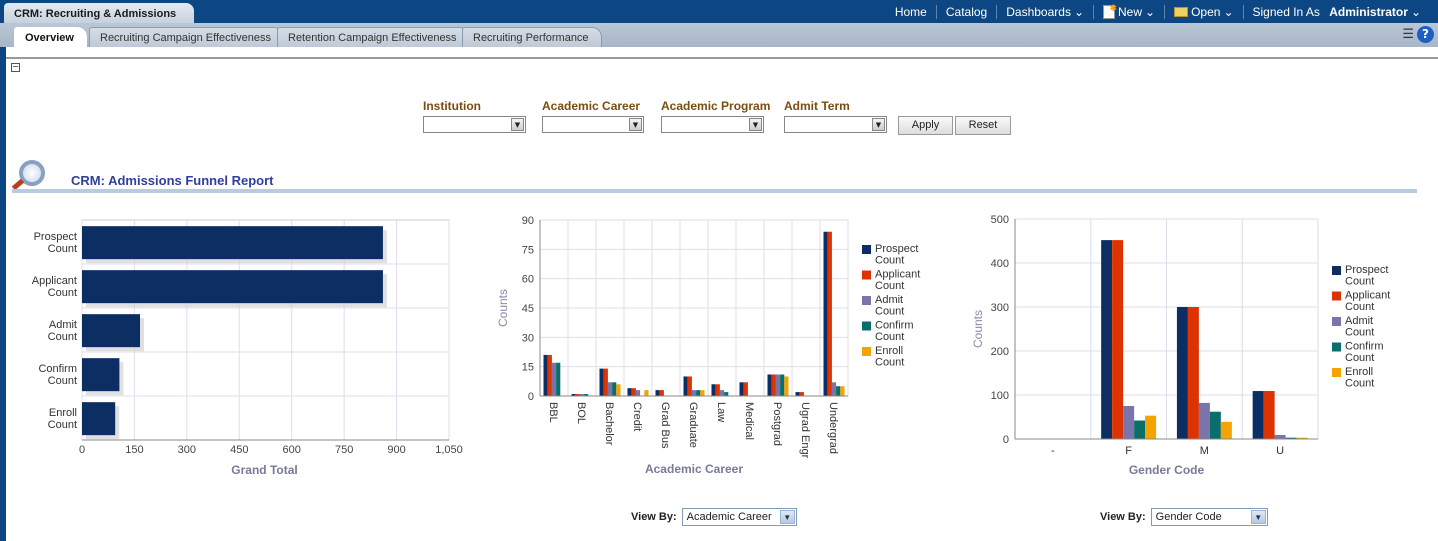 This screenshot has width=1438, height=541. Describe the element at coordinates (661, 393) in the screenshot. I see `bar-grad-bus-applicant-count` at that location.